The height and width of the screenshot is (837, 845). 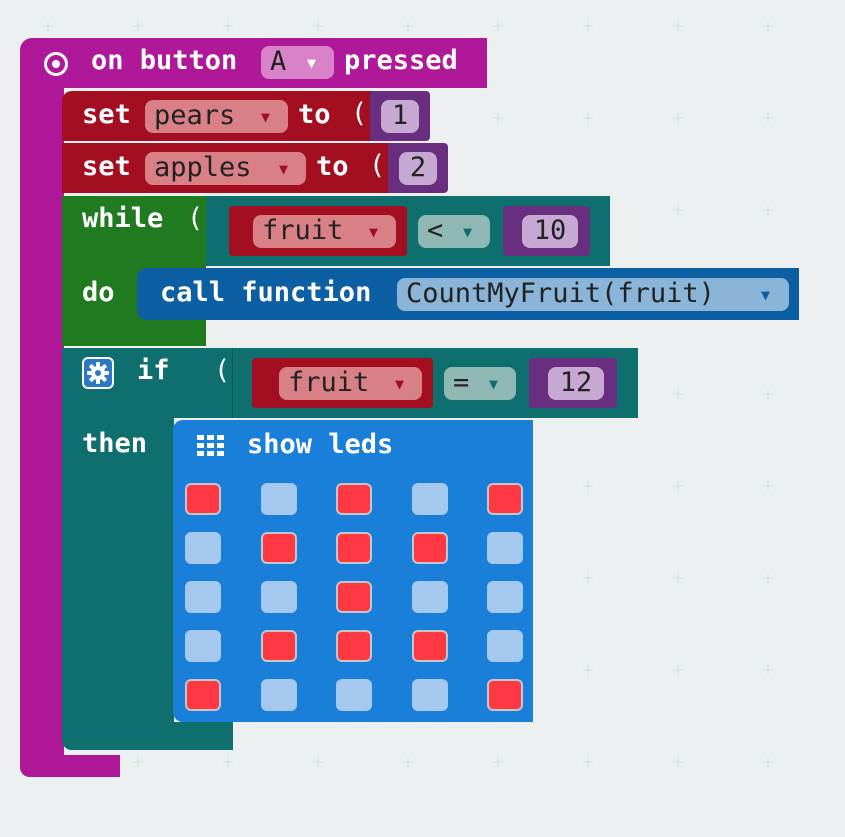 I want to click on event-label-prefix: on button, so click(x=164, y=60).